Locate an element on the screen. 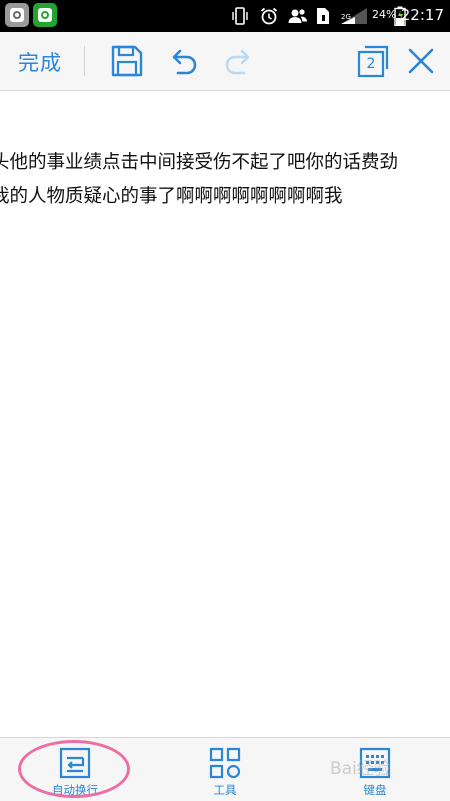  text-line: 我的人物质疑心的事了啊啊啊啊啊啊啊啊我 is located at coordinates (171, 196).